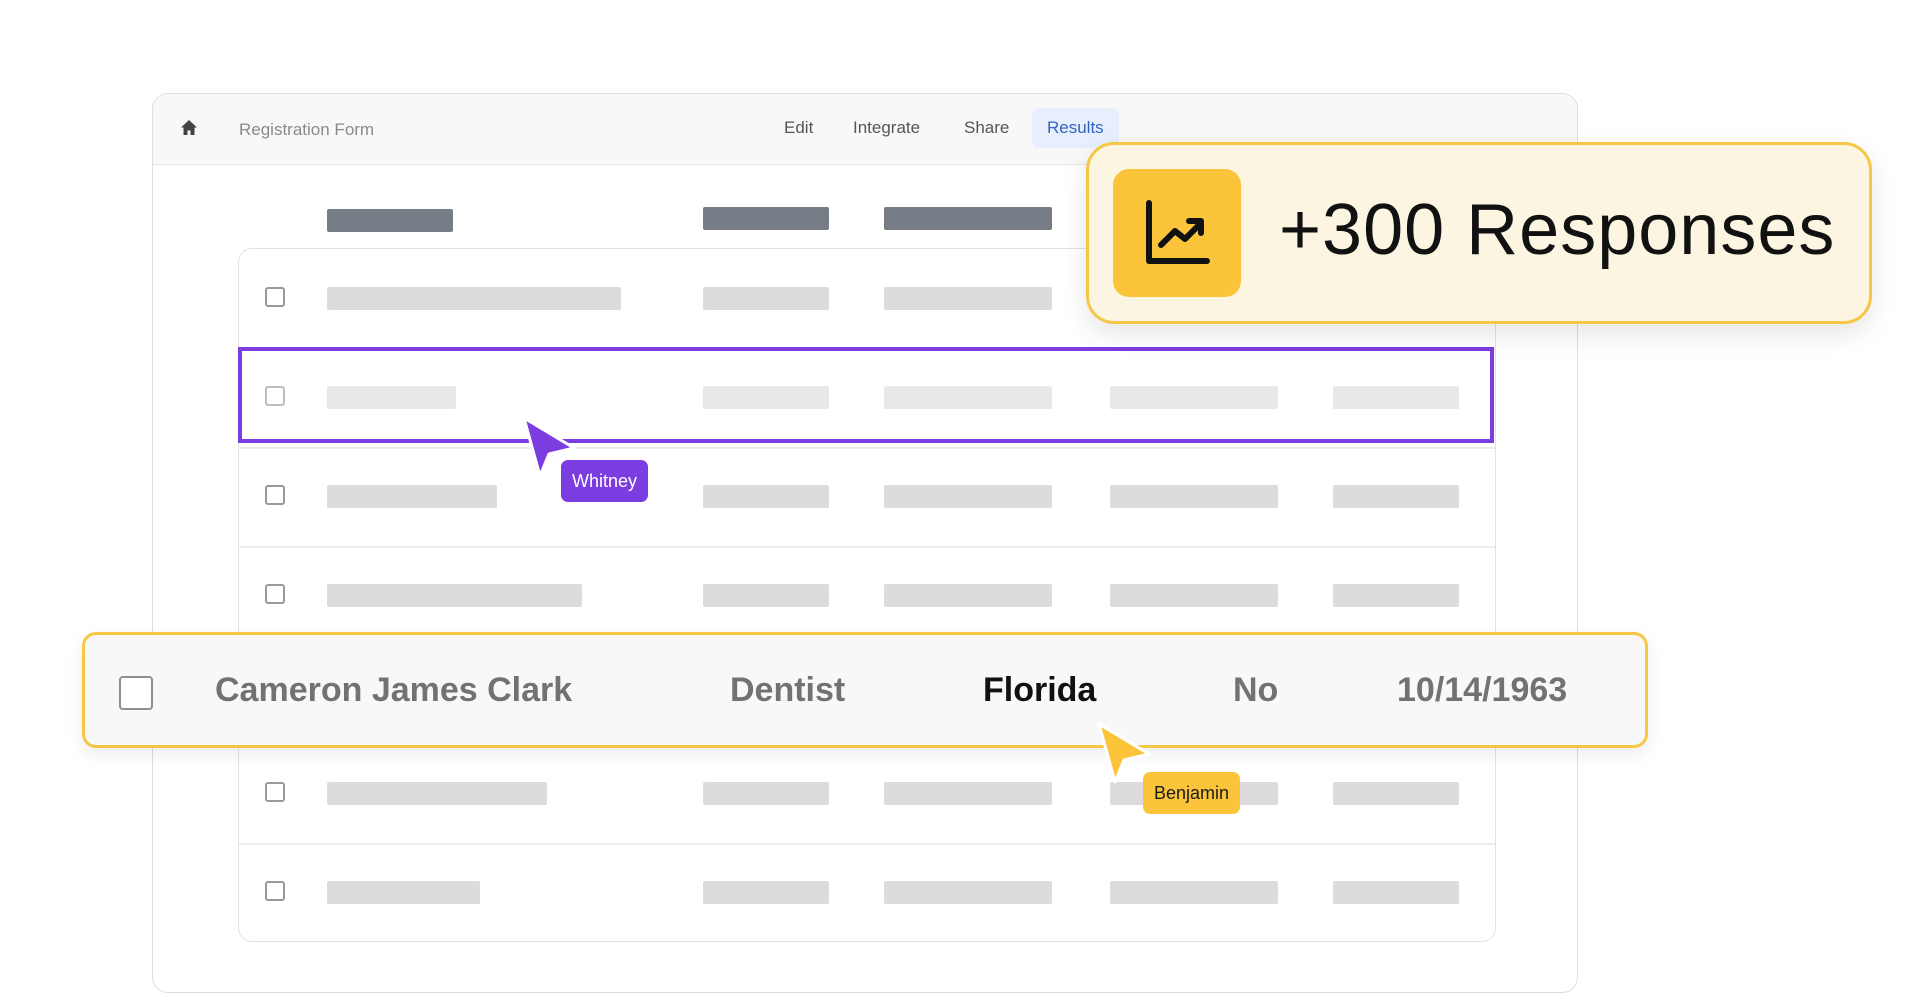 This screenshot has height=993, width=1920. What do you see at coordinates (1039, 690) in the screenshot?
I see `record-state: Florida` at bounding box center [1039, 690].